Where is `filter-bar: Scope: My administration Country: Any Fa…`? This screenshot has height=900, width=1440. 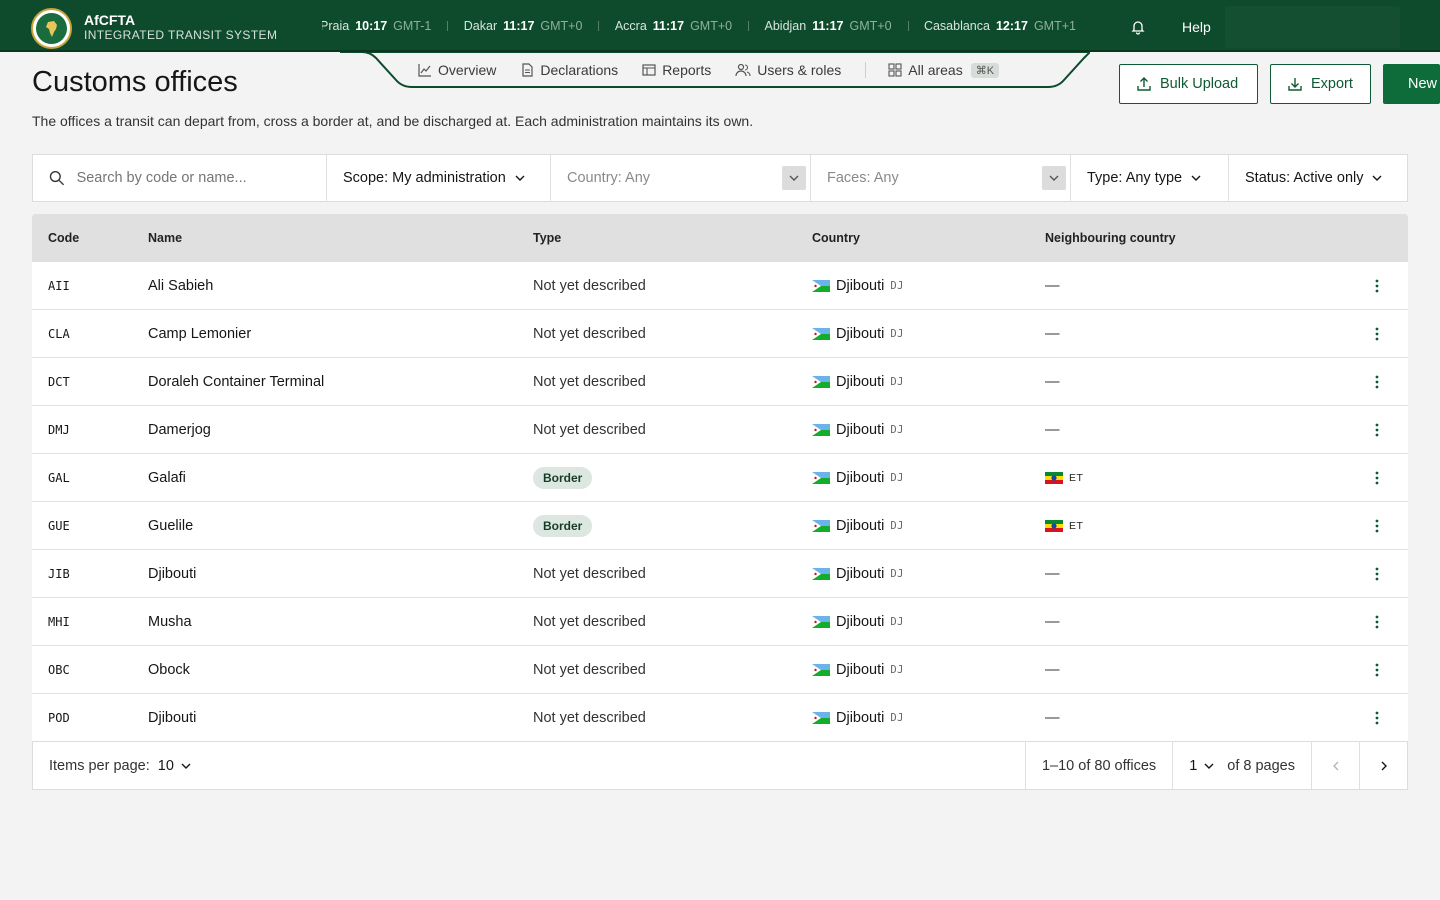
filter-bar: Scope: My administration Country: Any Fa… is located at coordinates (720, 178).